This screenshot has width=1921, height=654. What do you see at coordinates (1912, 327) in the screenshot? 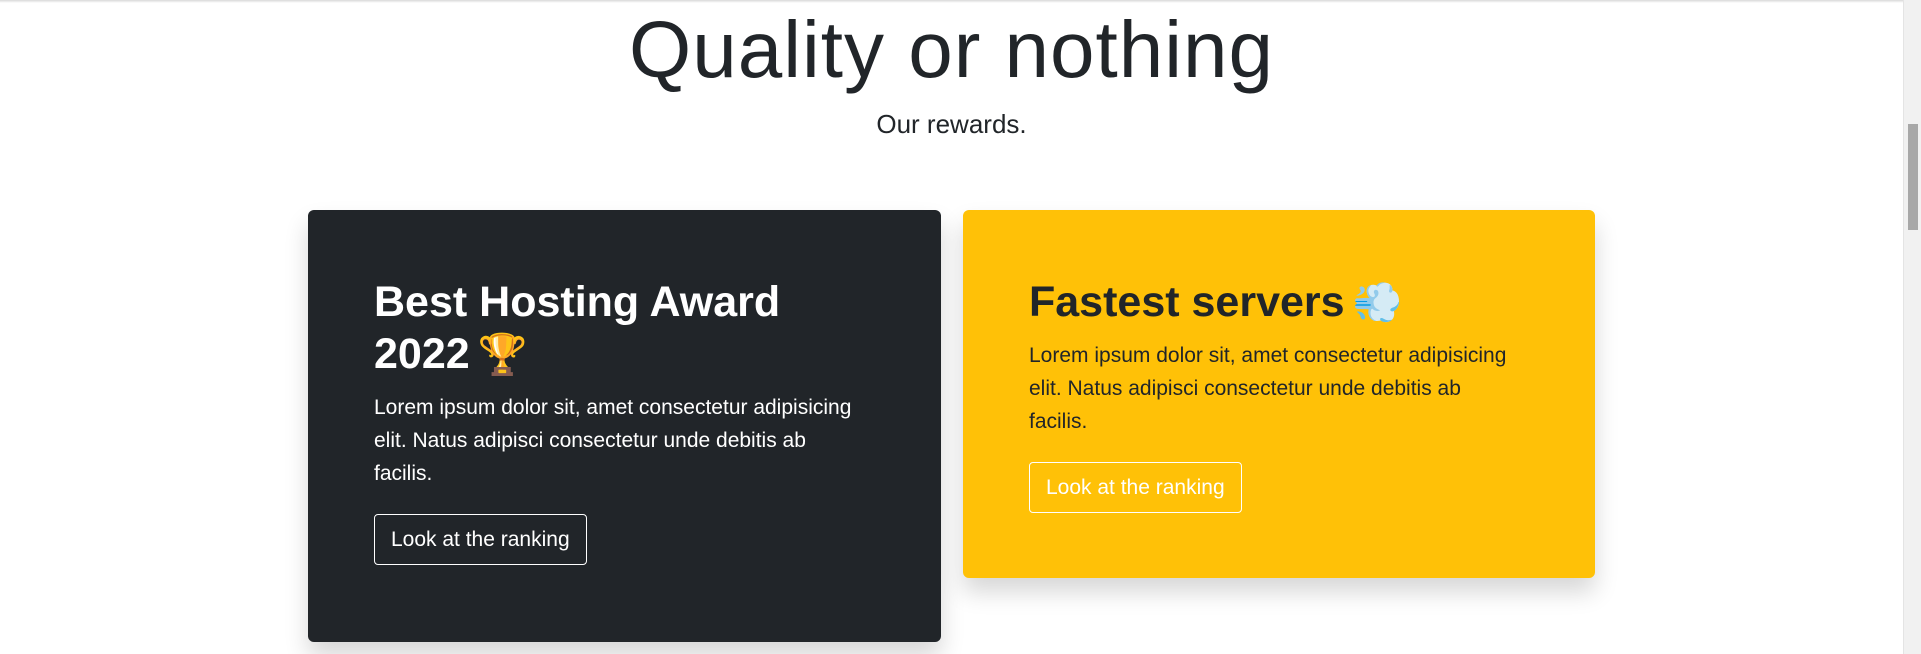
I see `vertical-scrollbar` at bounding box center [1912, 327].